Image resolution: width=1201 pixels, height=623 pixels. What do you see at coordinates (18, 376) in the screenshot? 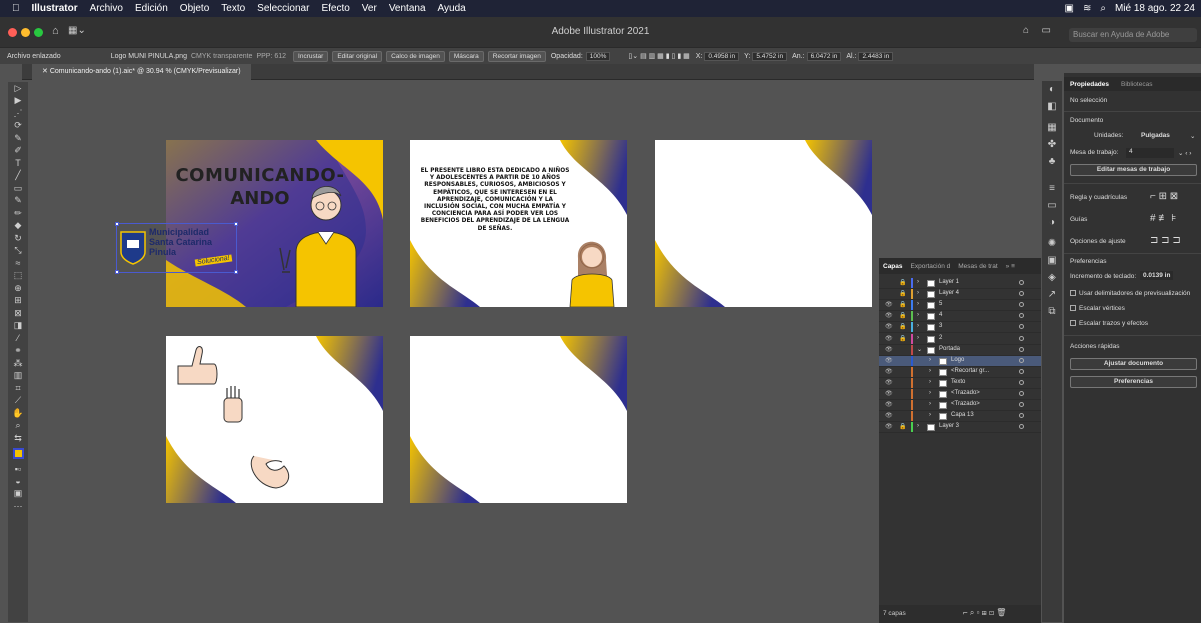
I see `column-graph-tool-icon: ▥` at bounding box center [18, 376].